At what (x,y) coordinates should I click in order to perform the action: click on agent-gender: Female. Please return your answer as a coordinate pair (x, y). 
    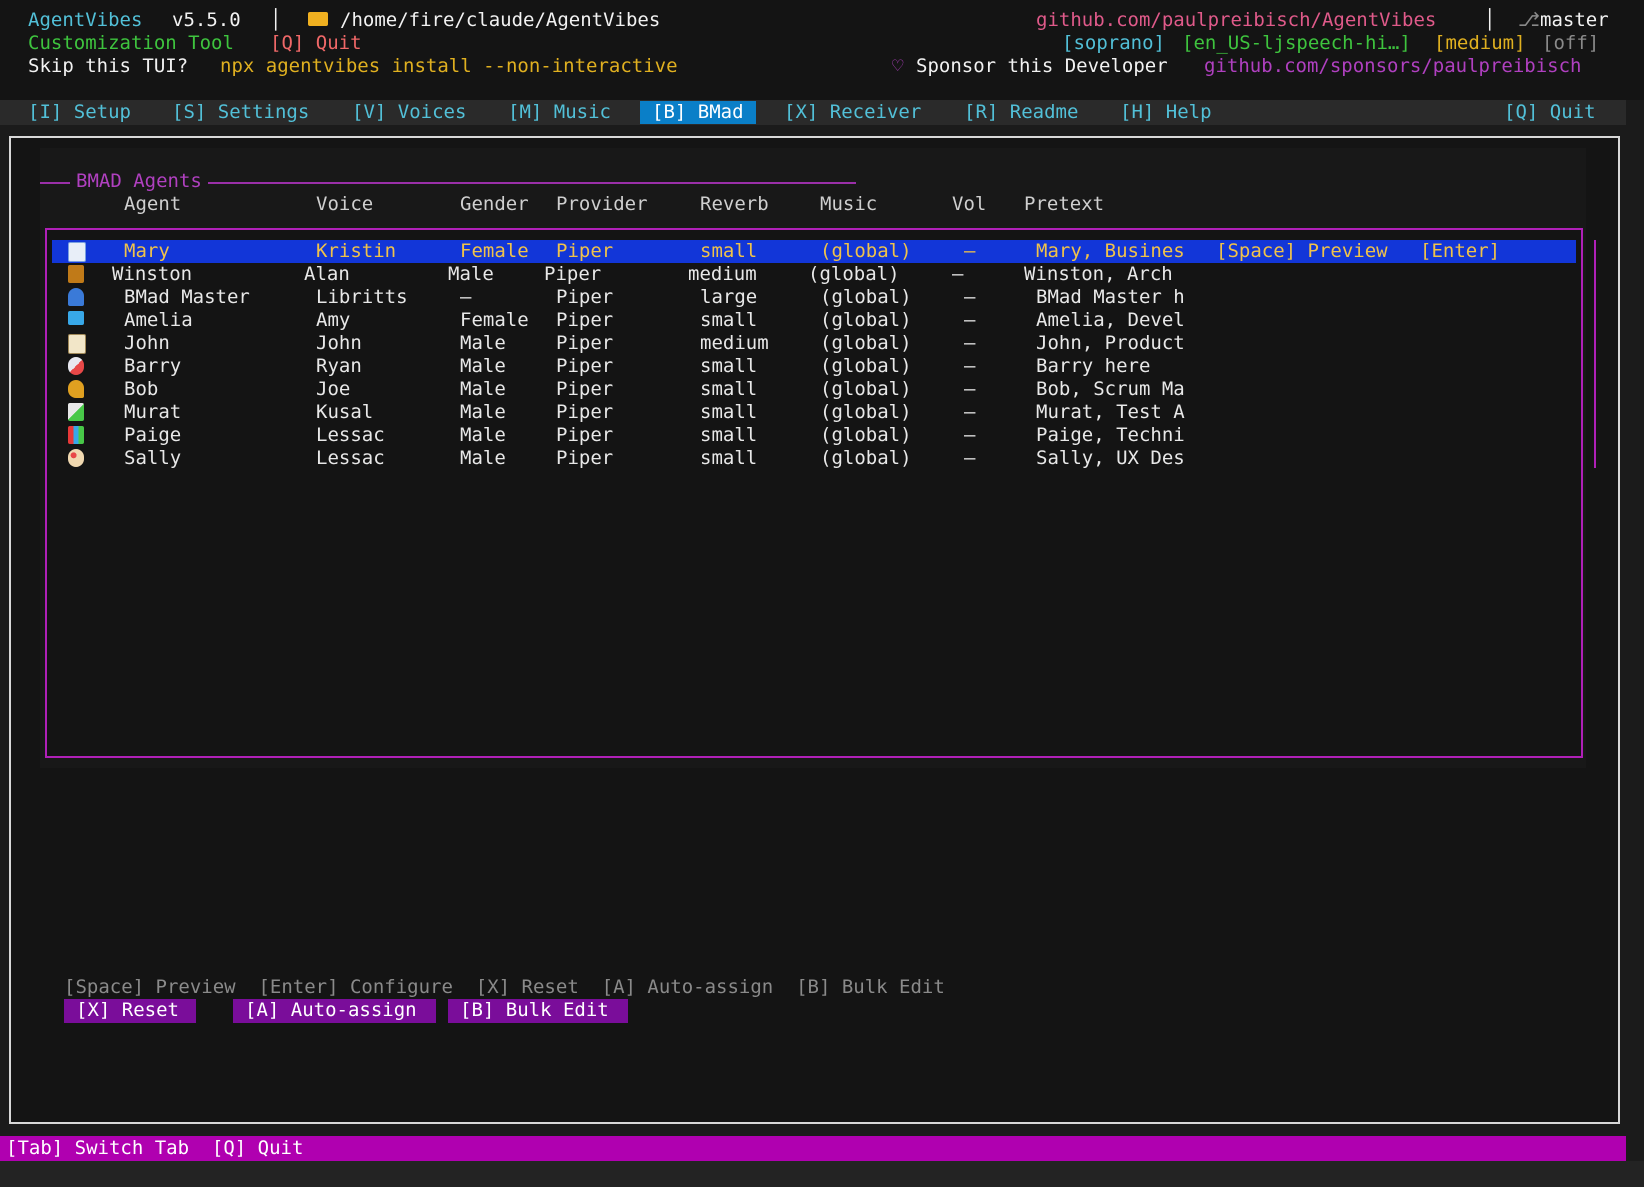
    Looking at the image, I should click on (494, 320).